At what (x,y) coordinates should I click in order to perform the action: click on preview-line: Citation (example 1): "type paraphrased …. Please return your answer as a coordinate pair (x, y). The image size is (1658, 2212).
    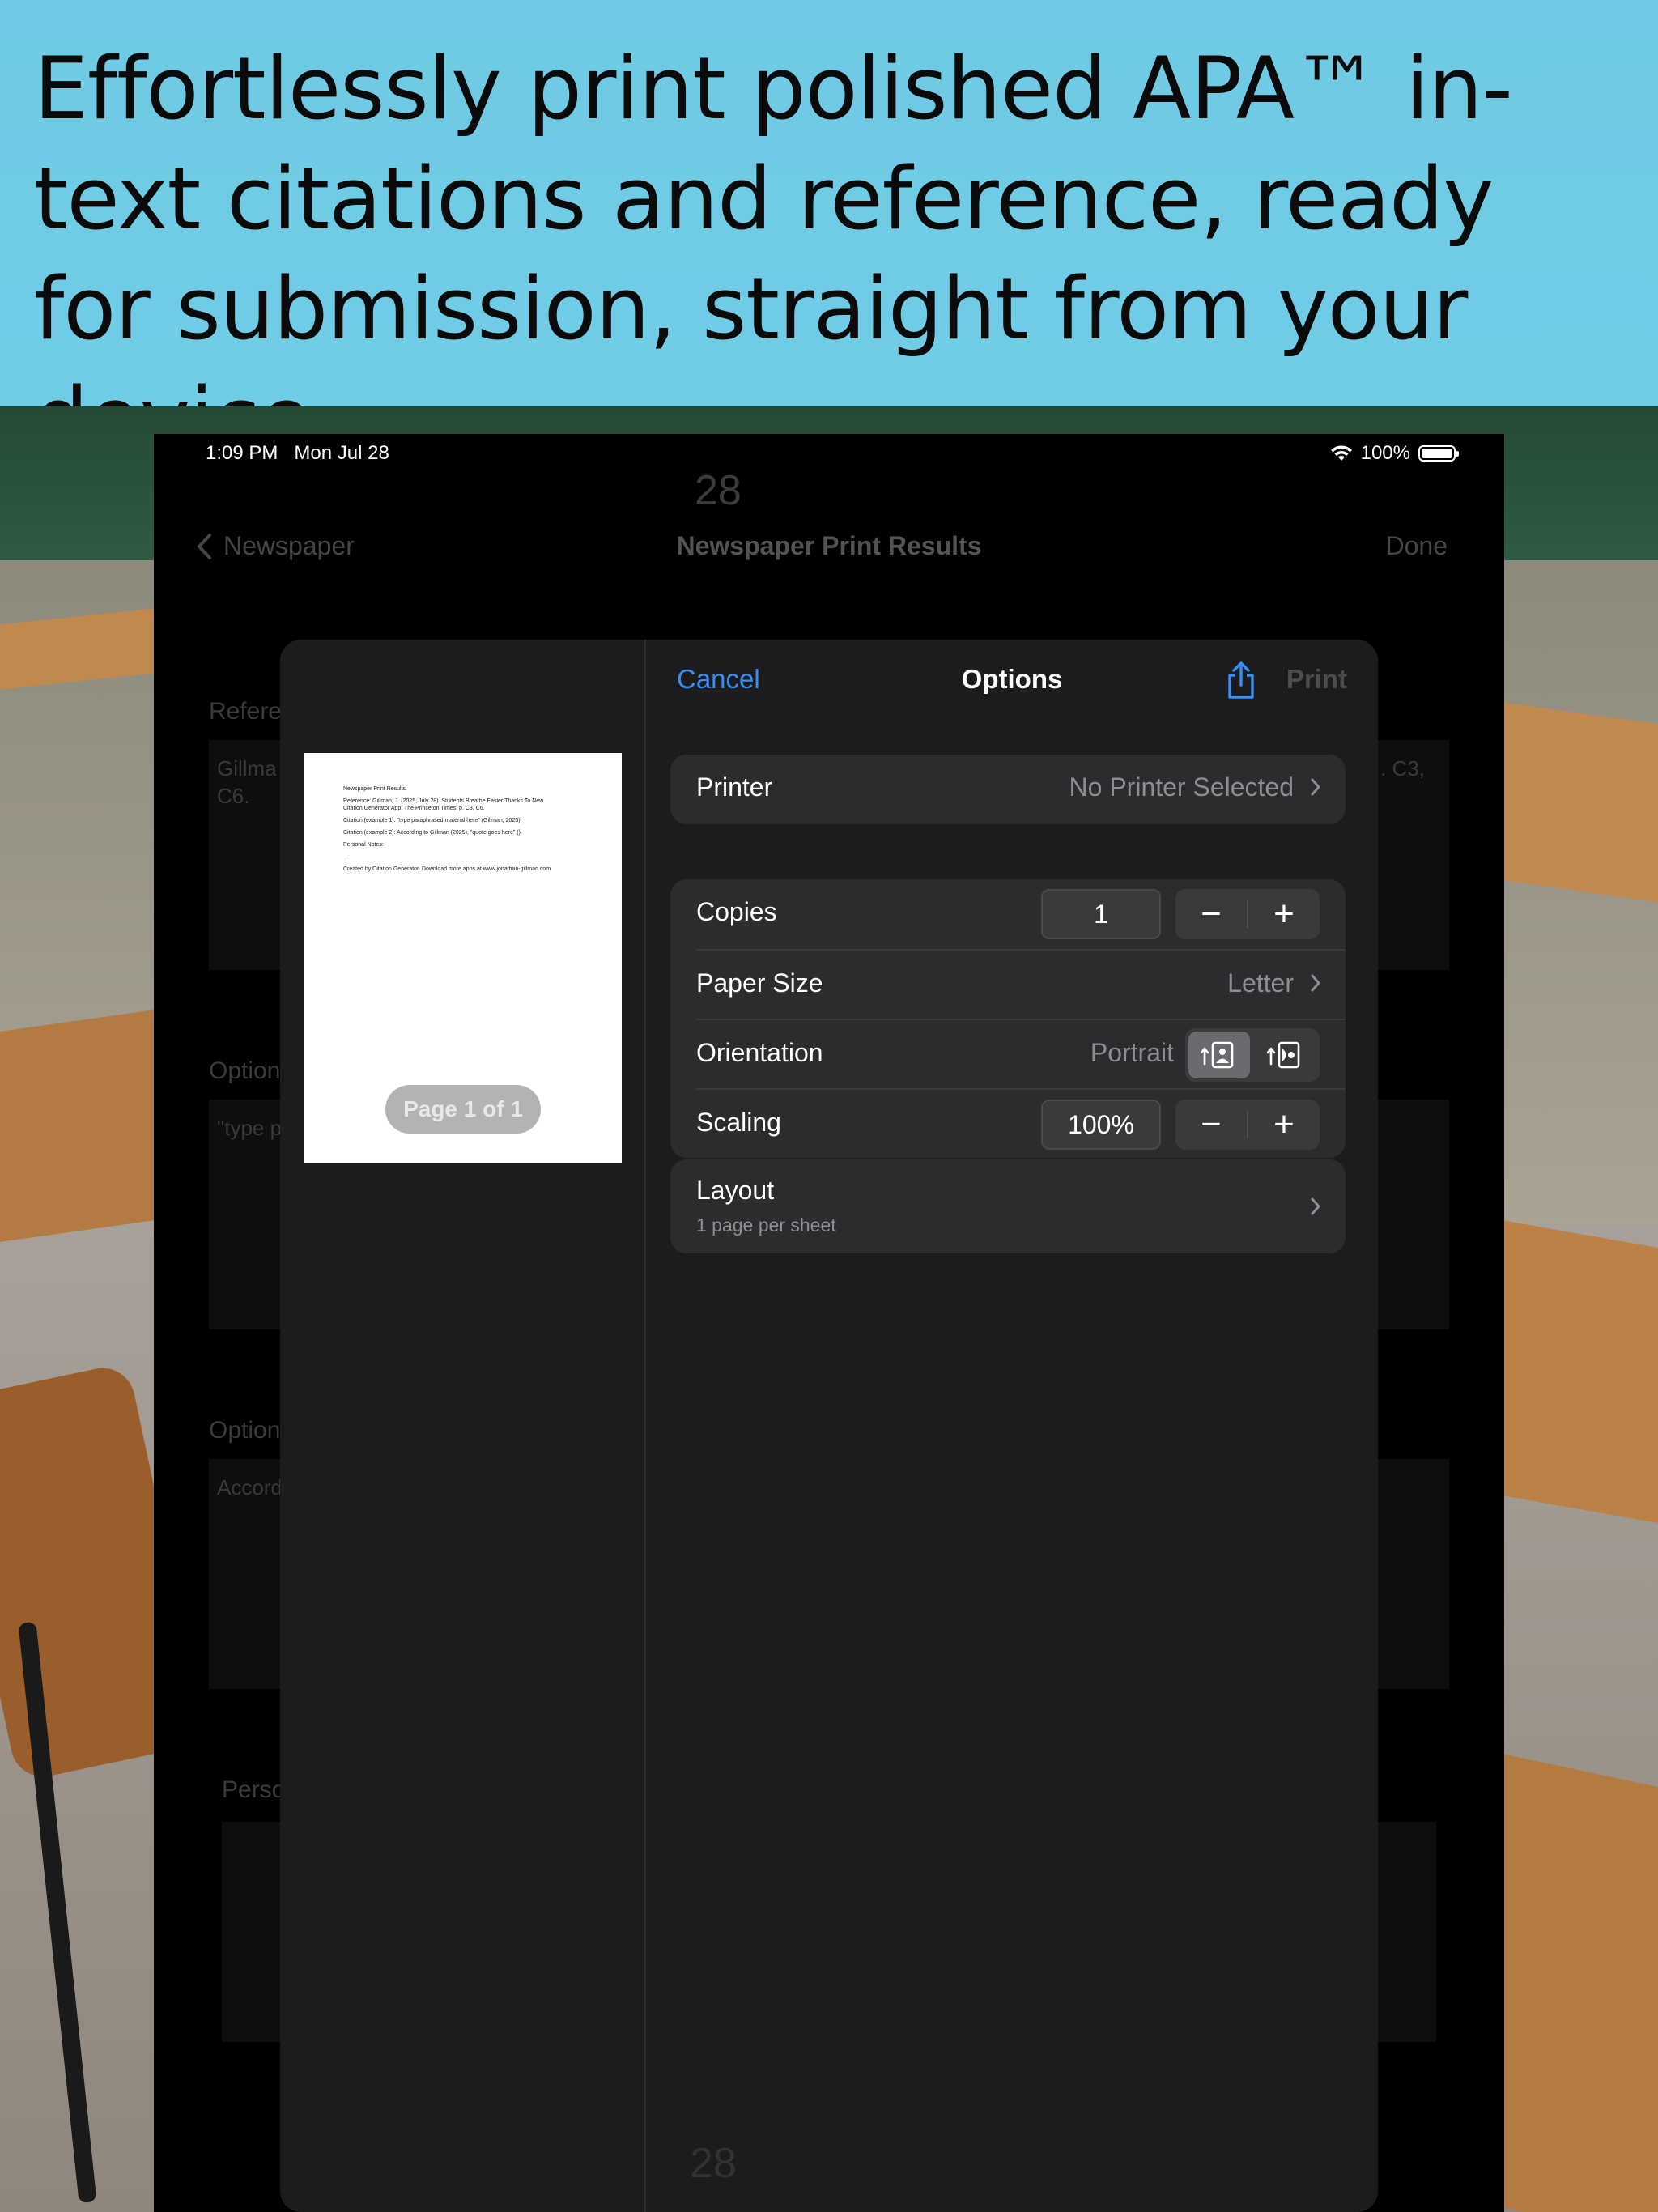
    Looking at the image, I should click on (432, 820).